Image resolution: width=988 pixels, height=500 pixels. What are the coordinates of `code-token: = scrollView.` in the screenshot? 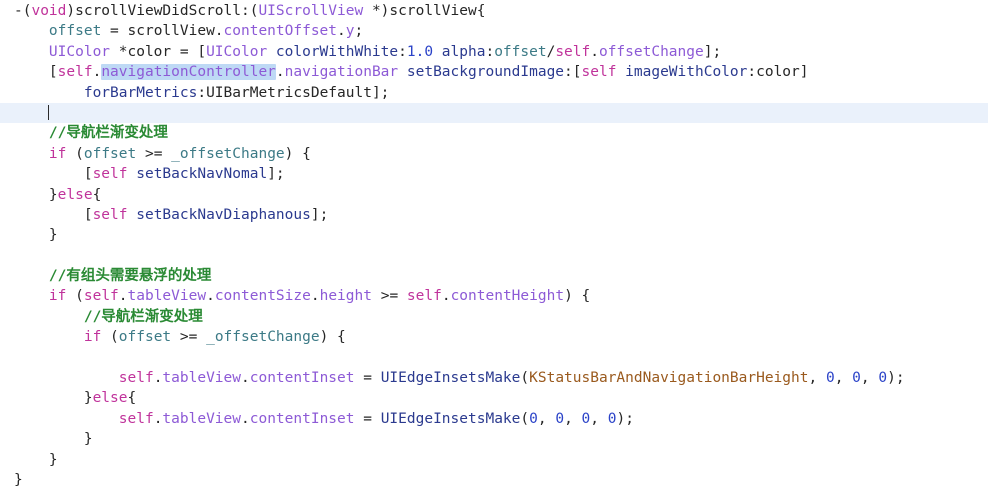 It's located at (162, 31).